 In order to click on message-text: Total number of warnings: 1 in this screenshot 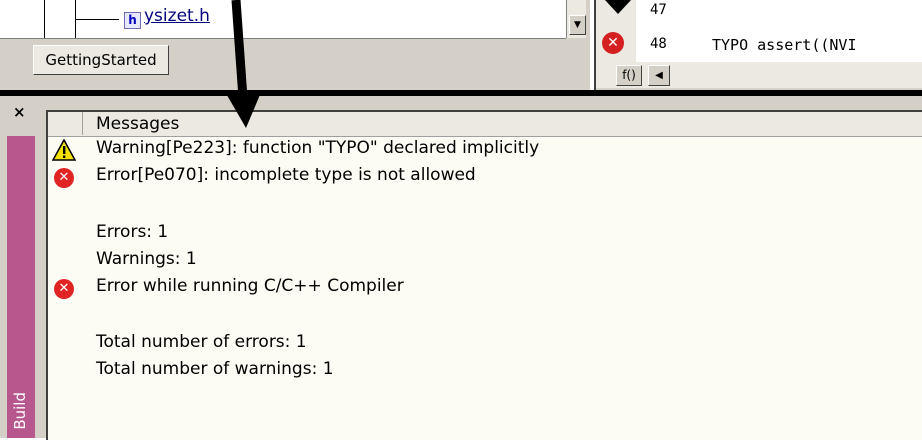, I will do `click(215, 369)`.